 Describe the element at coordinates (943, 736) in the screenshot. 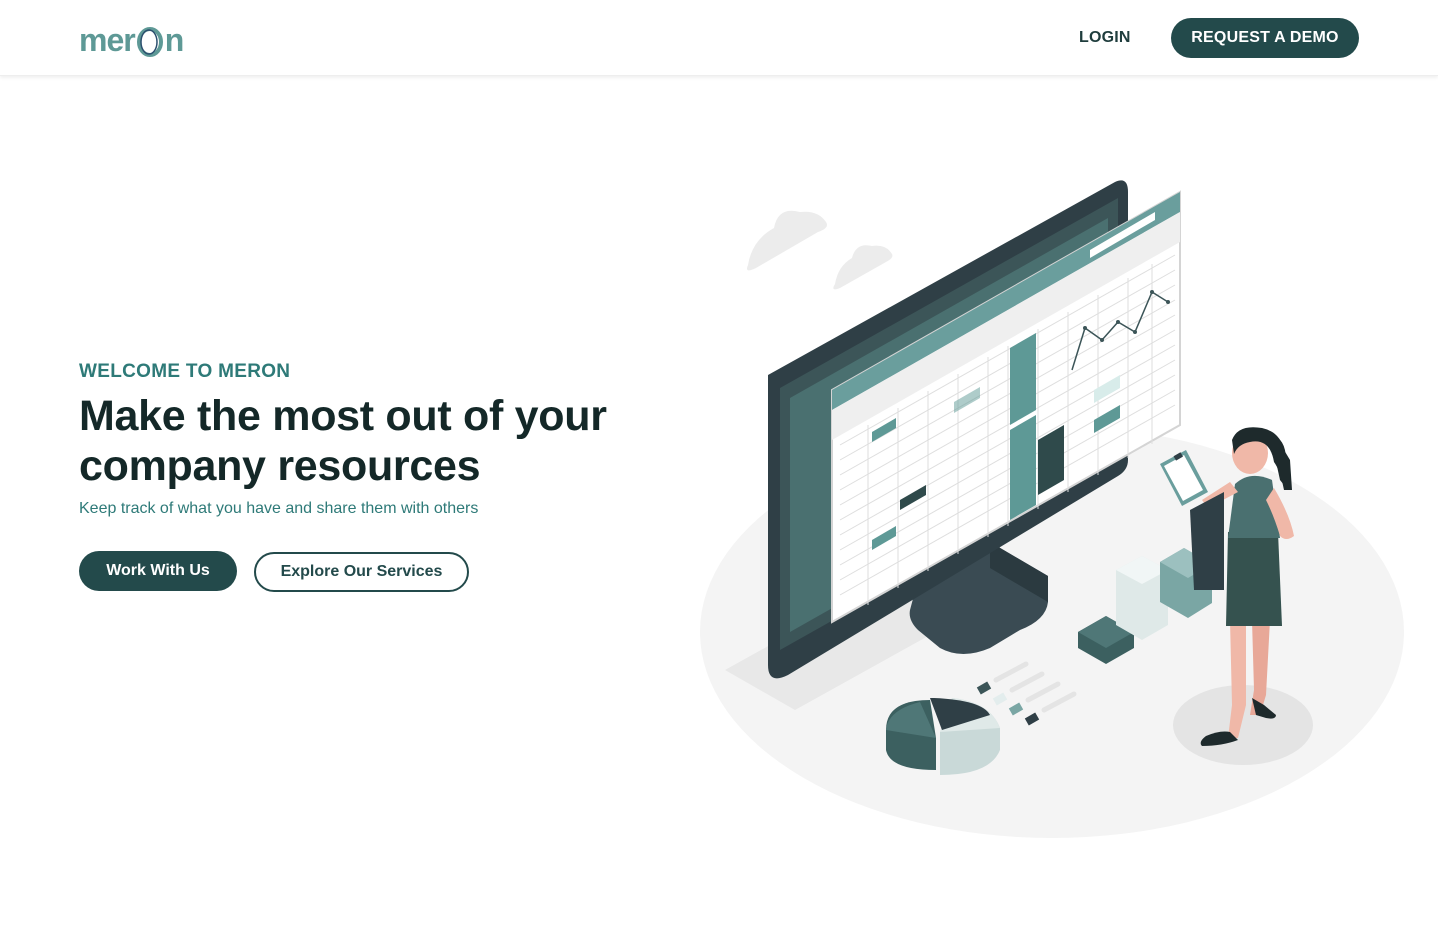

I see `pie-chart-icon` at that location.